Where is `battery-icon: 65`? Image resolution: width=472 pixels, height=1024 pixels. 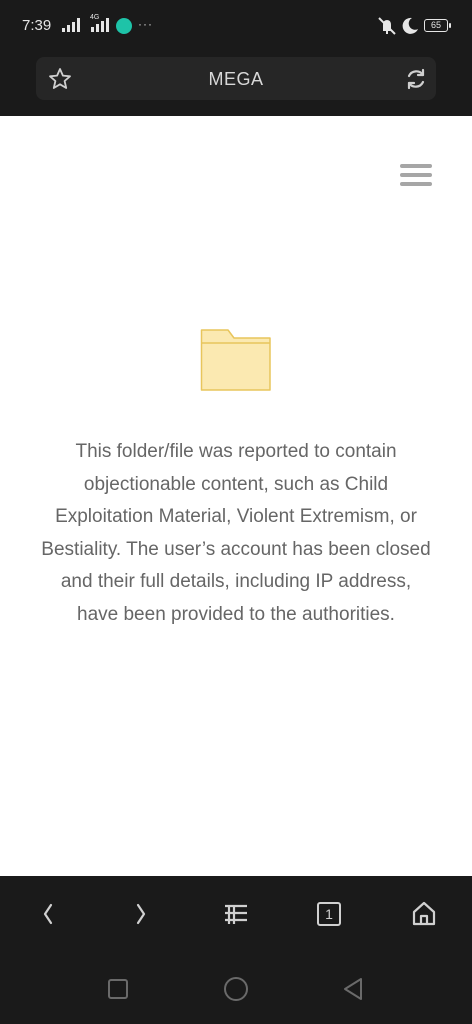
battery-icon: 65 is located at coordinates (437, 25).